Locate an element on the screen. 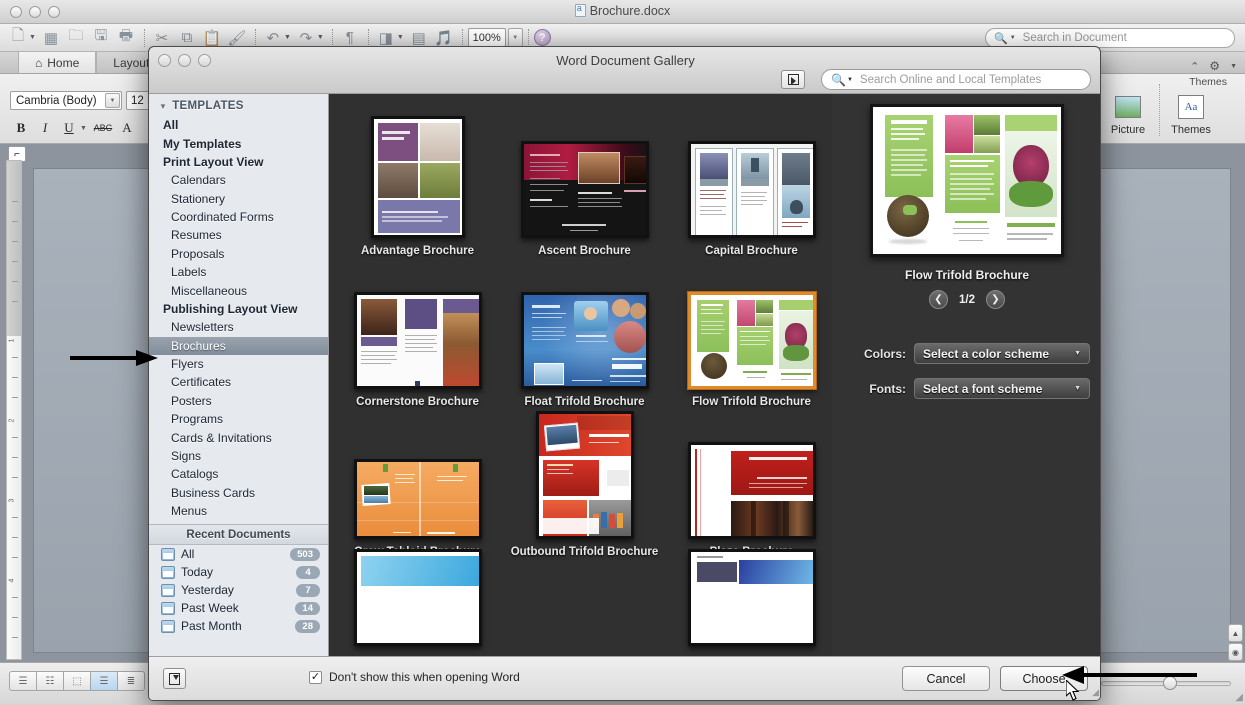 Image resolution: width=1245 pixels, height=705 pixels. ribbon-tab-controls: ⌃ ⚙ ▼ is located at coordinates (1217, 66).